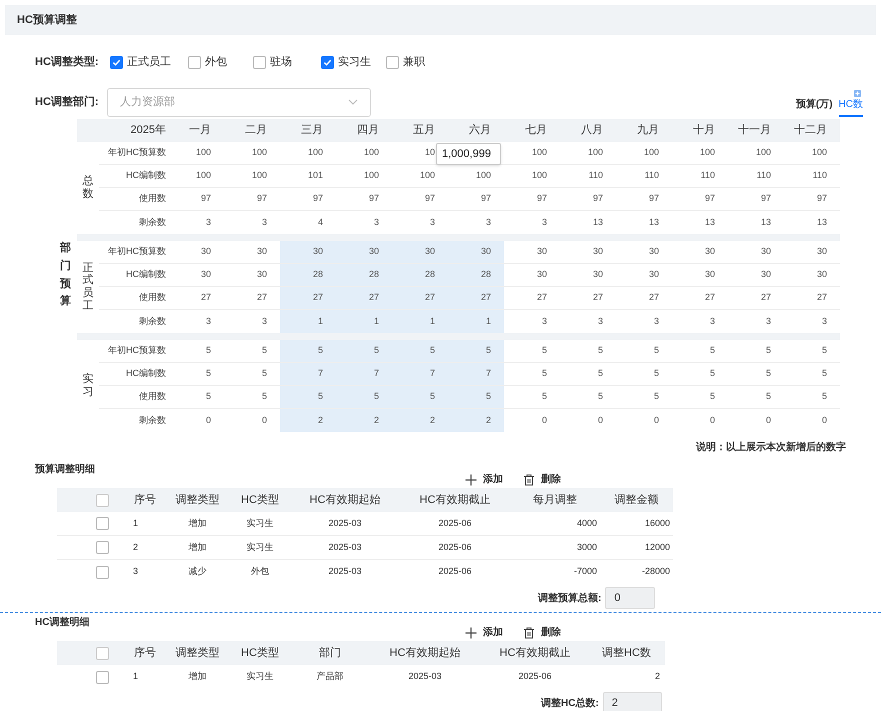  Describe the element at coordinates (570, 703) in the screenshot. I see `total-label: 调整HC总数:` at that location.